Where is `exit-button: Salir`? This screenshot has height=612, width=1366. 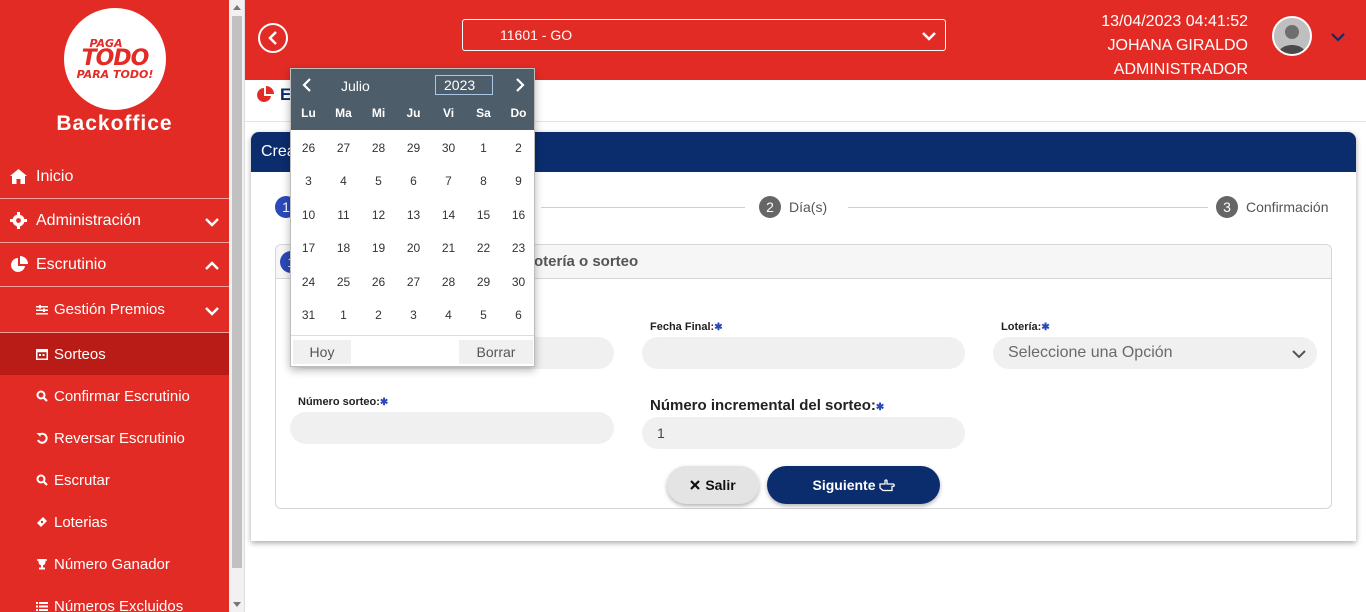
exit-button: Salir is located at coordinates (713, 485).